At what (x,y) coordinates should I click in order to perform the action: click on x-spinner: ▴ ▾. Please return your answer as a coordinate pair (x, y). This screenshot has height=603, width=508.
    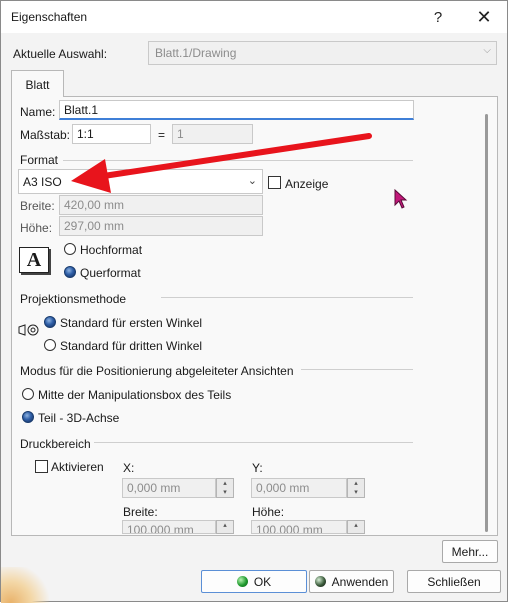
    Looking at the image, I should click on (225, 488).